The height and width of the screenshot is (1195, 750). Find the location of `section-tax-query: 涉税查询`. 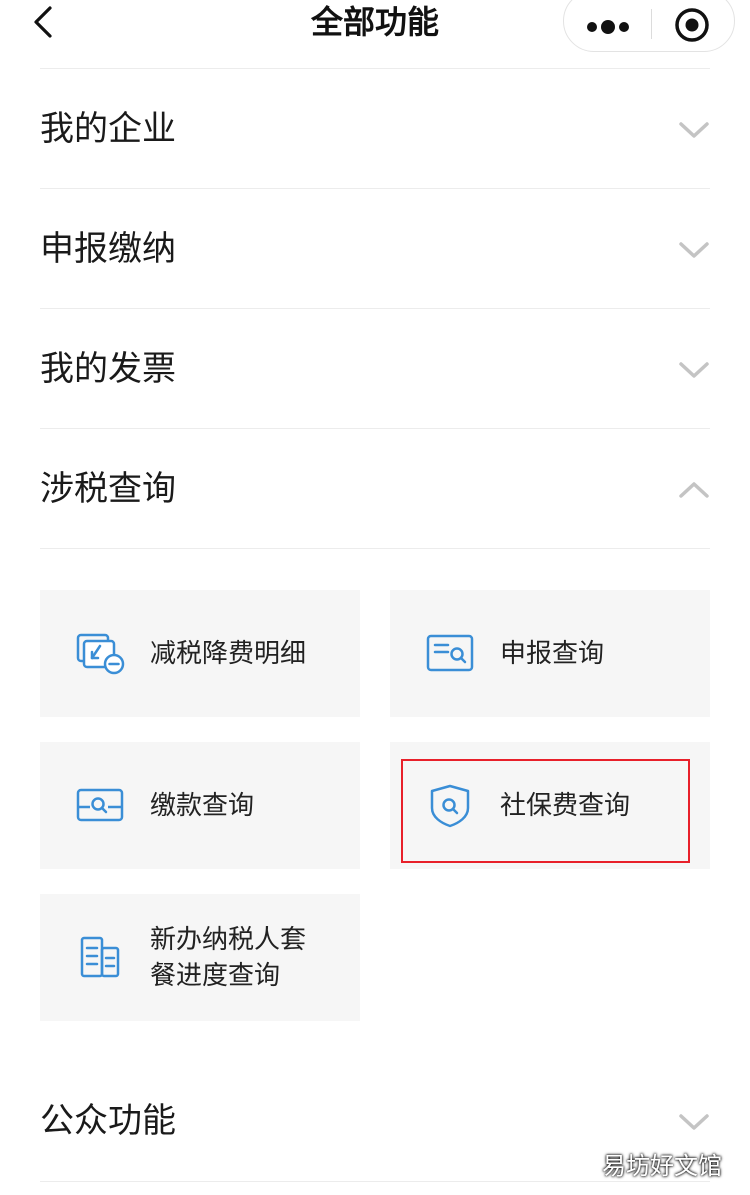

section-tax-query: 涉税查询 is located at coordinates (375, 489).